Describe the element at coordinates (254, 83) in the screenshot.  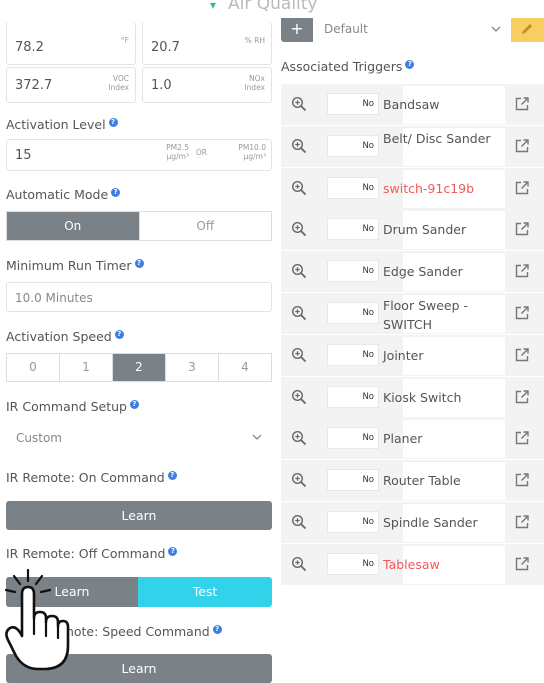
I see `nox-unit: NOx Index` at that location.